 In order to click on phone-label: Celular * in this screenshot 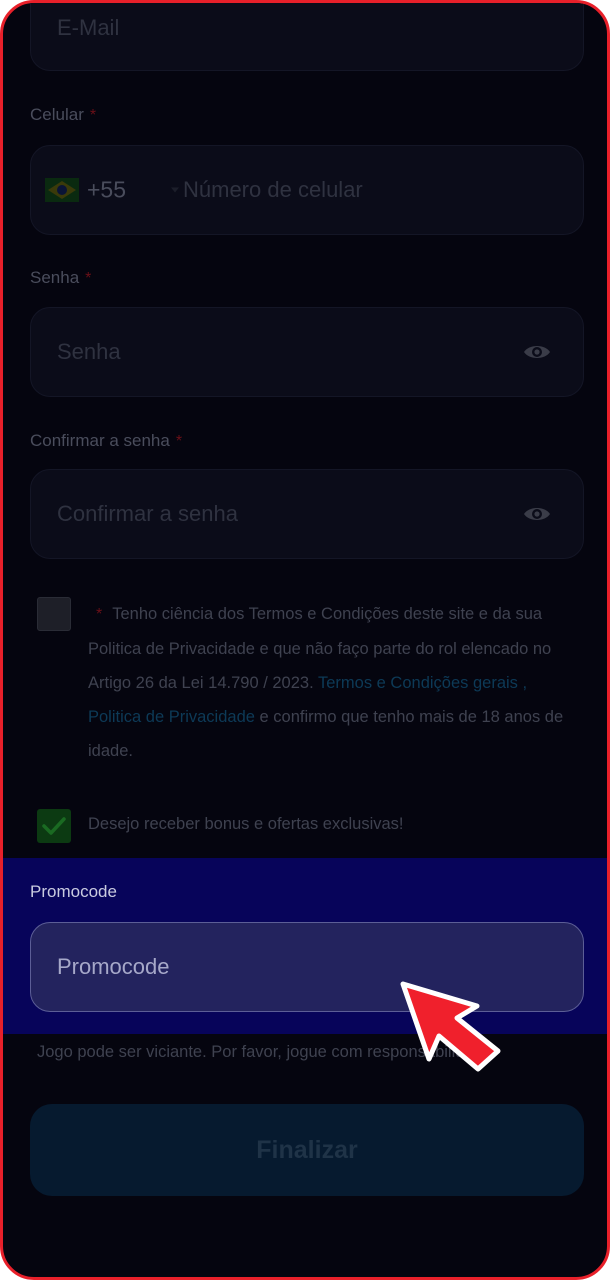, I will do `click(63, 114)`.